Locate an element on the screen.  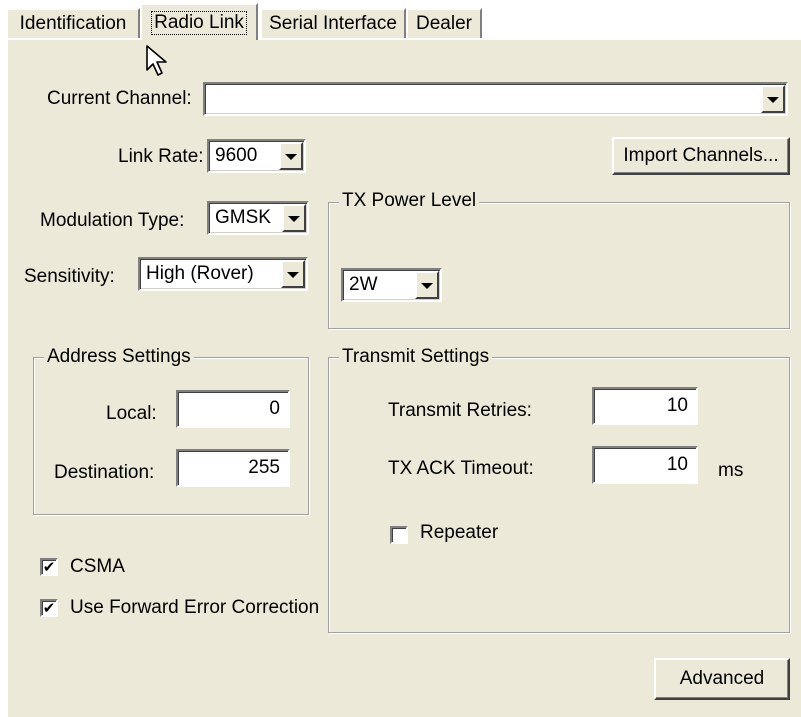
advanced-button: Advanced is located at coordinates (722, 679).